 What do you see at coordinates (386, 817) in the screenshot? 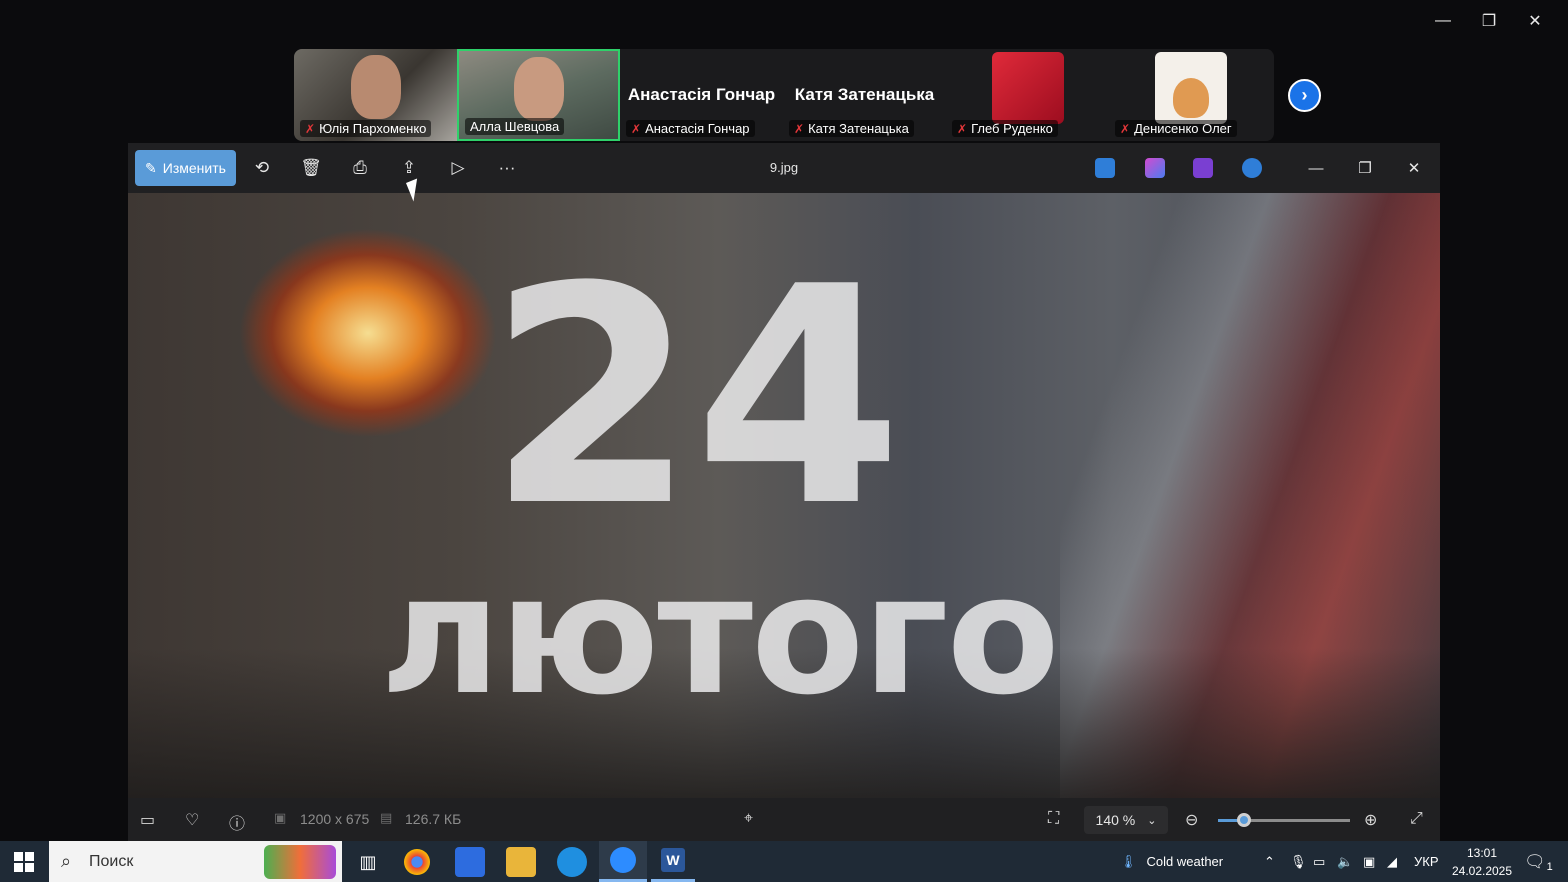
I see `file-size-icon: ▤` at bounding box center [386, 817].